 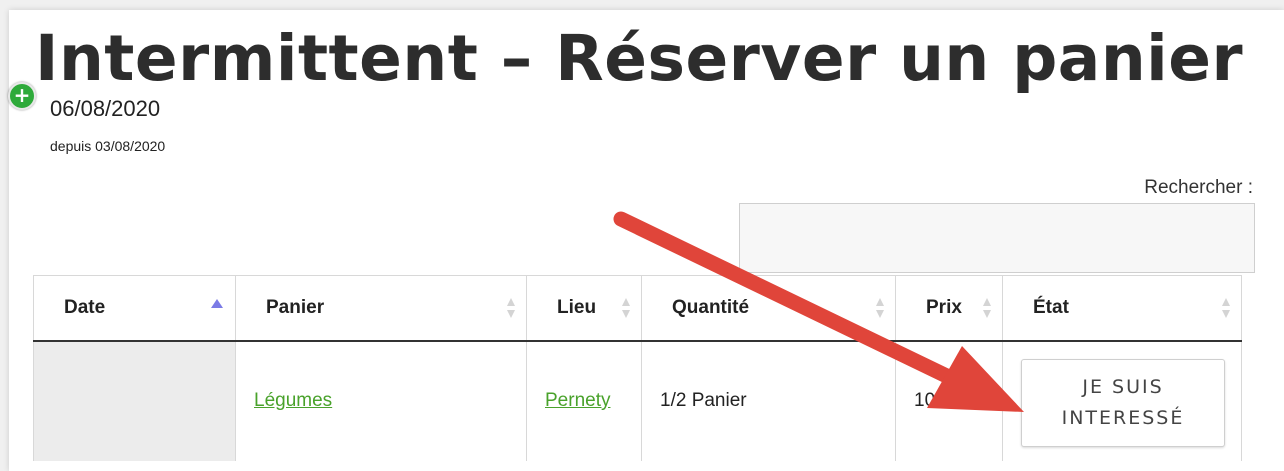 I want to click on lieu-link: Pernety, so click(x=577, y=400).